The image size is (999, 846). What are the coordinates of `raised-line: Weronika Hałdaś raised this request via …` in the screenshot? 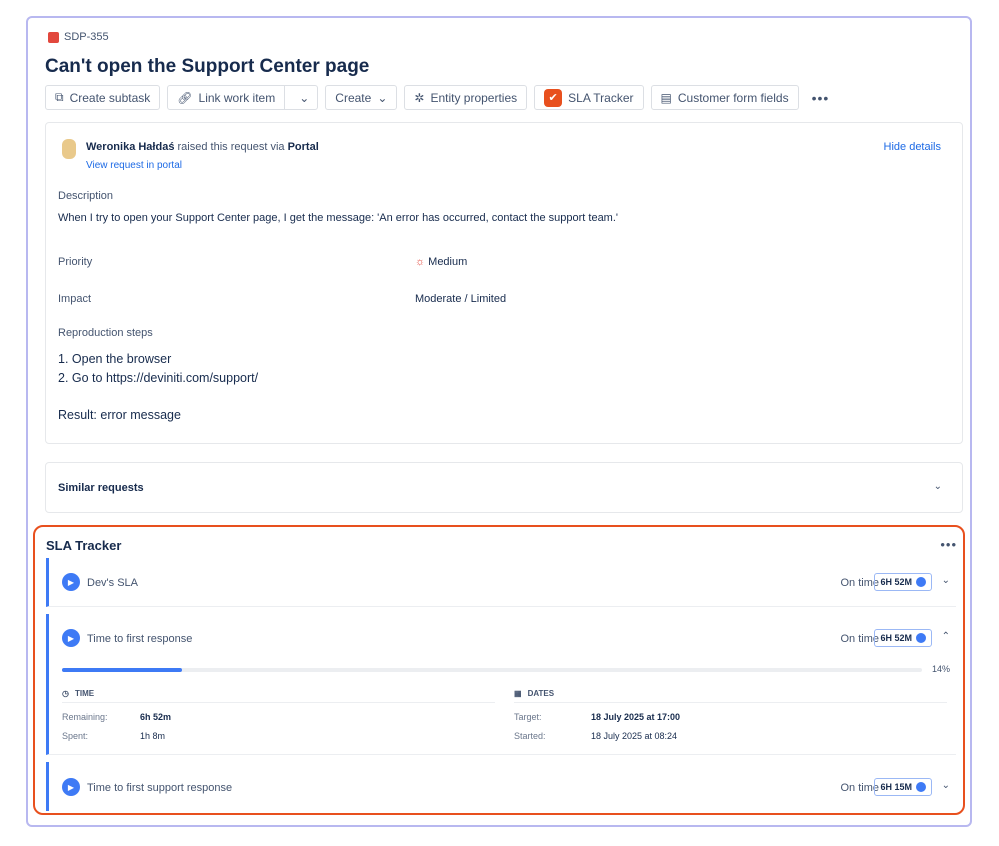 It's located at (202, 147).